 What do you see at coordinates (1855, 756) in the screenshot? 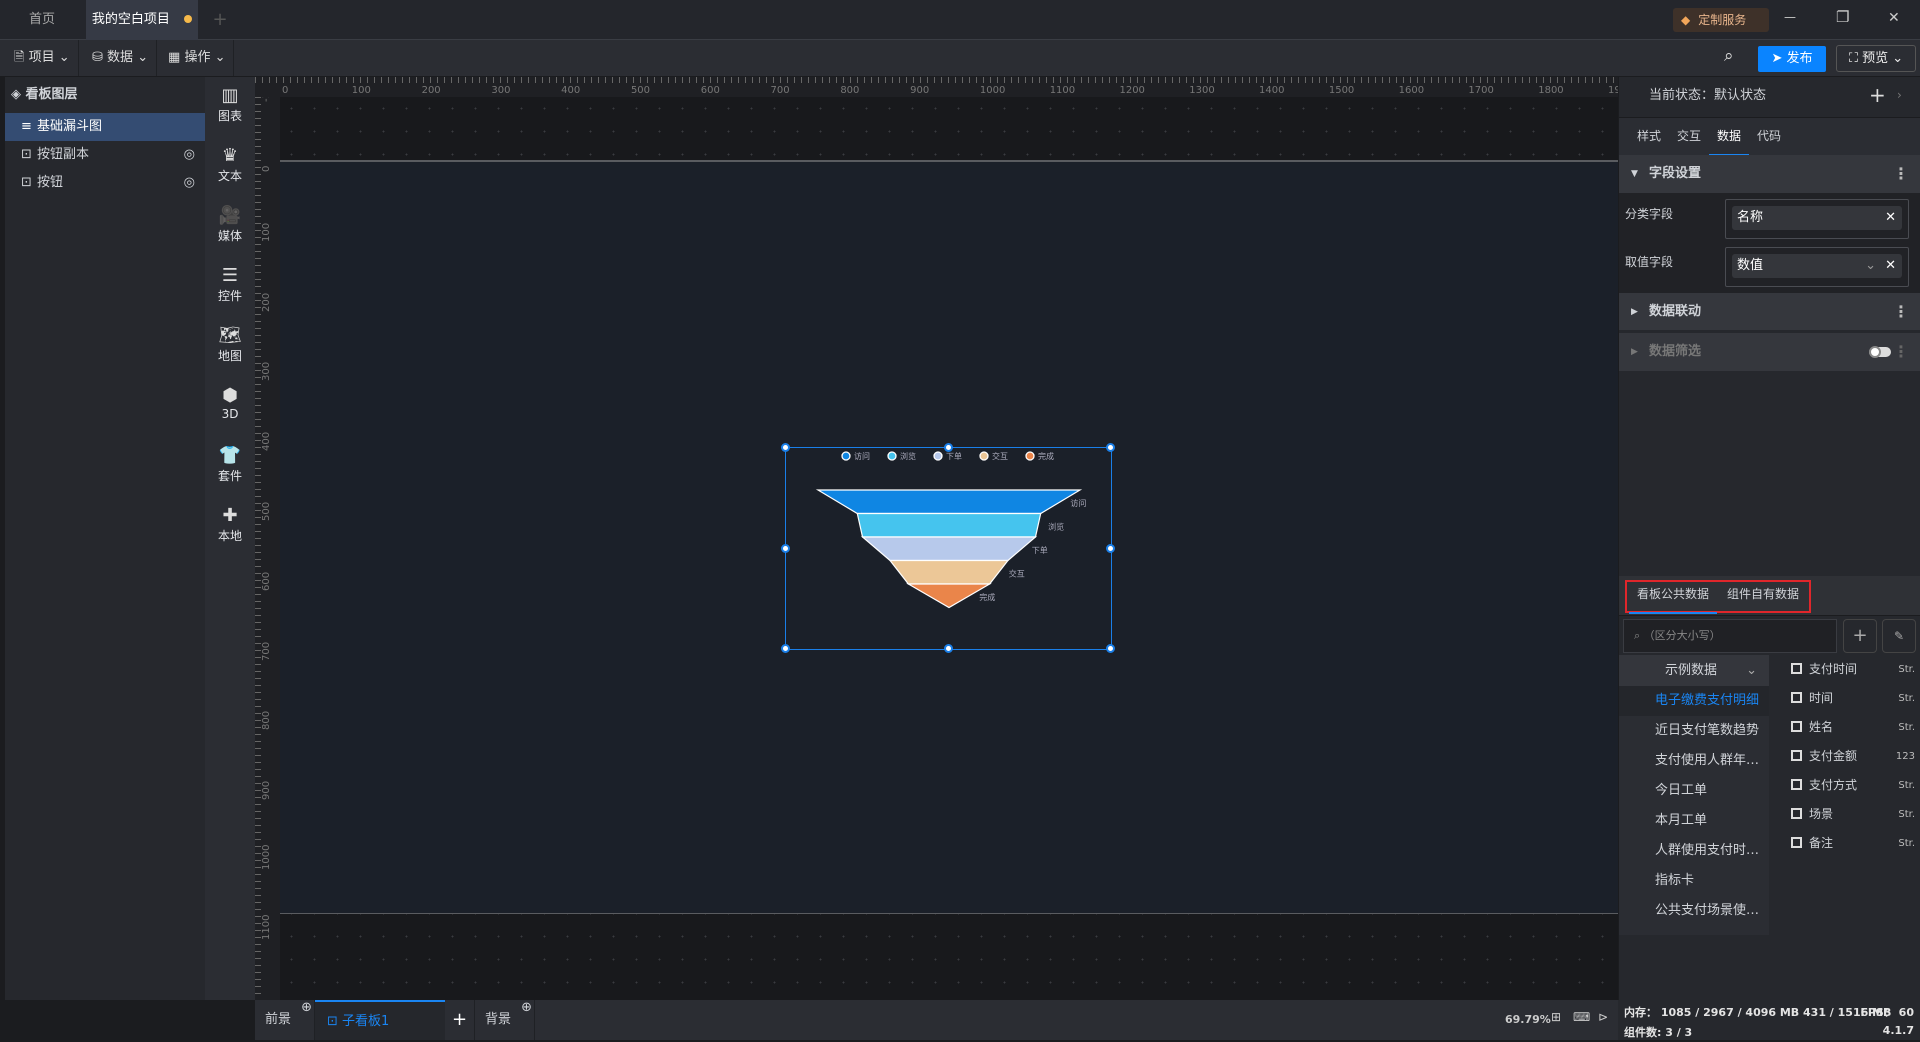
I see `field-item: 支付金额 123` at bounding box center [1855, 756].